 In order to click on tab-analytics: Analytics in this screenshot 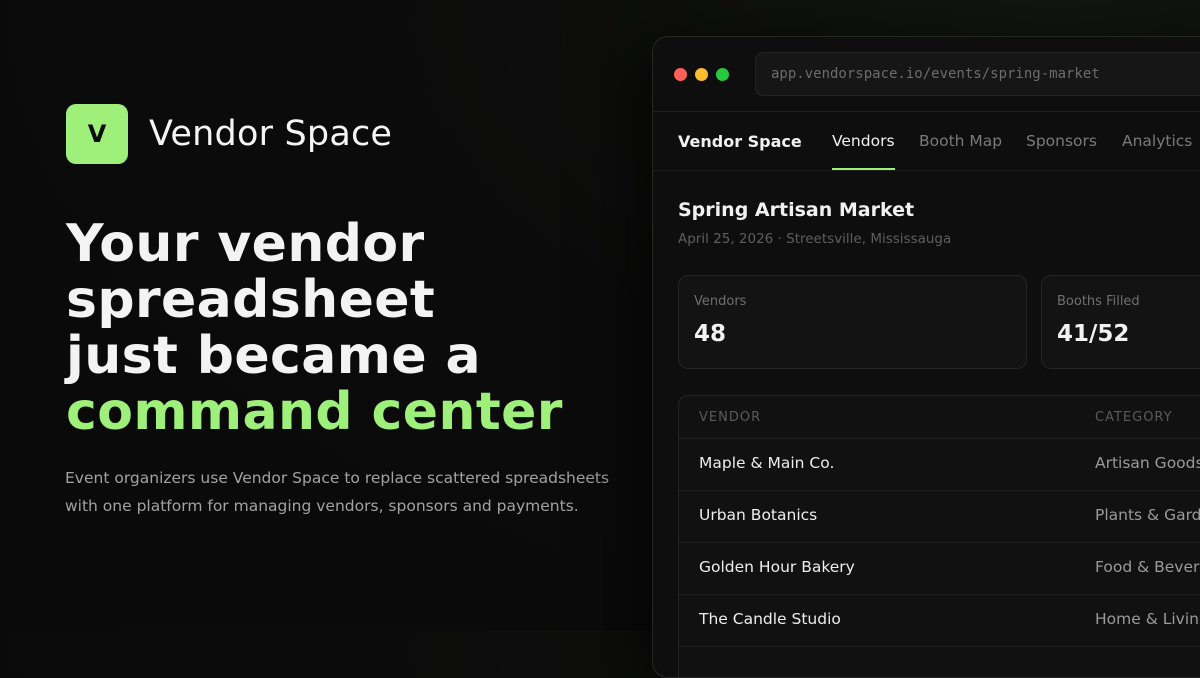, I will do `click(1157, 141)`.